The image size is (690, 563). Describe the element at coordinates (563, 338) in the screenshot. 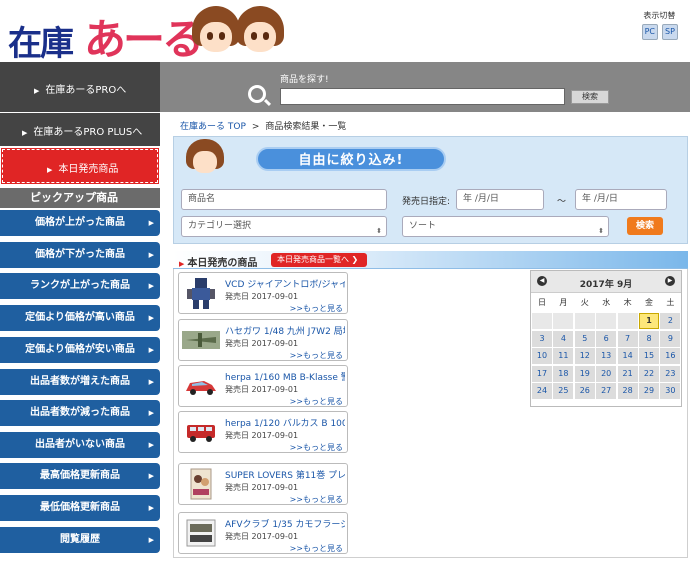

I see `calendar-day: 4` at that location.